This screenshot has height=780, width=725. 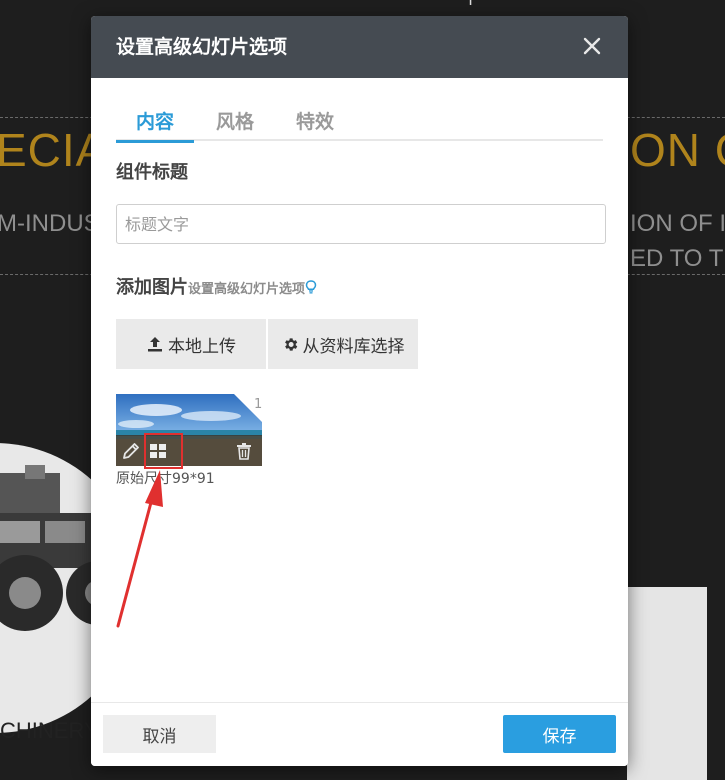 What do you see at coordinates (361, 224) in the screenshot?
I see `component-title-input` at bounding box center [361, 224].